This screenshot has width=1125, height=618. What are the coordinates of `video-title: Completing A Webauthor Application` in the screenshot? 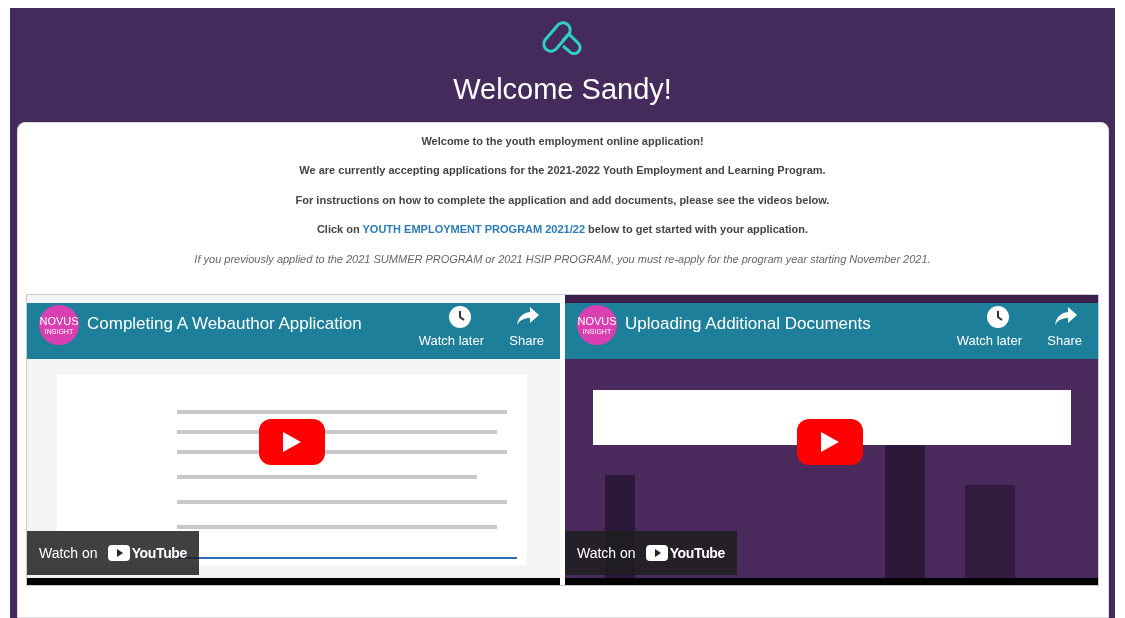 It's located at (224, 324).